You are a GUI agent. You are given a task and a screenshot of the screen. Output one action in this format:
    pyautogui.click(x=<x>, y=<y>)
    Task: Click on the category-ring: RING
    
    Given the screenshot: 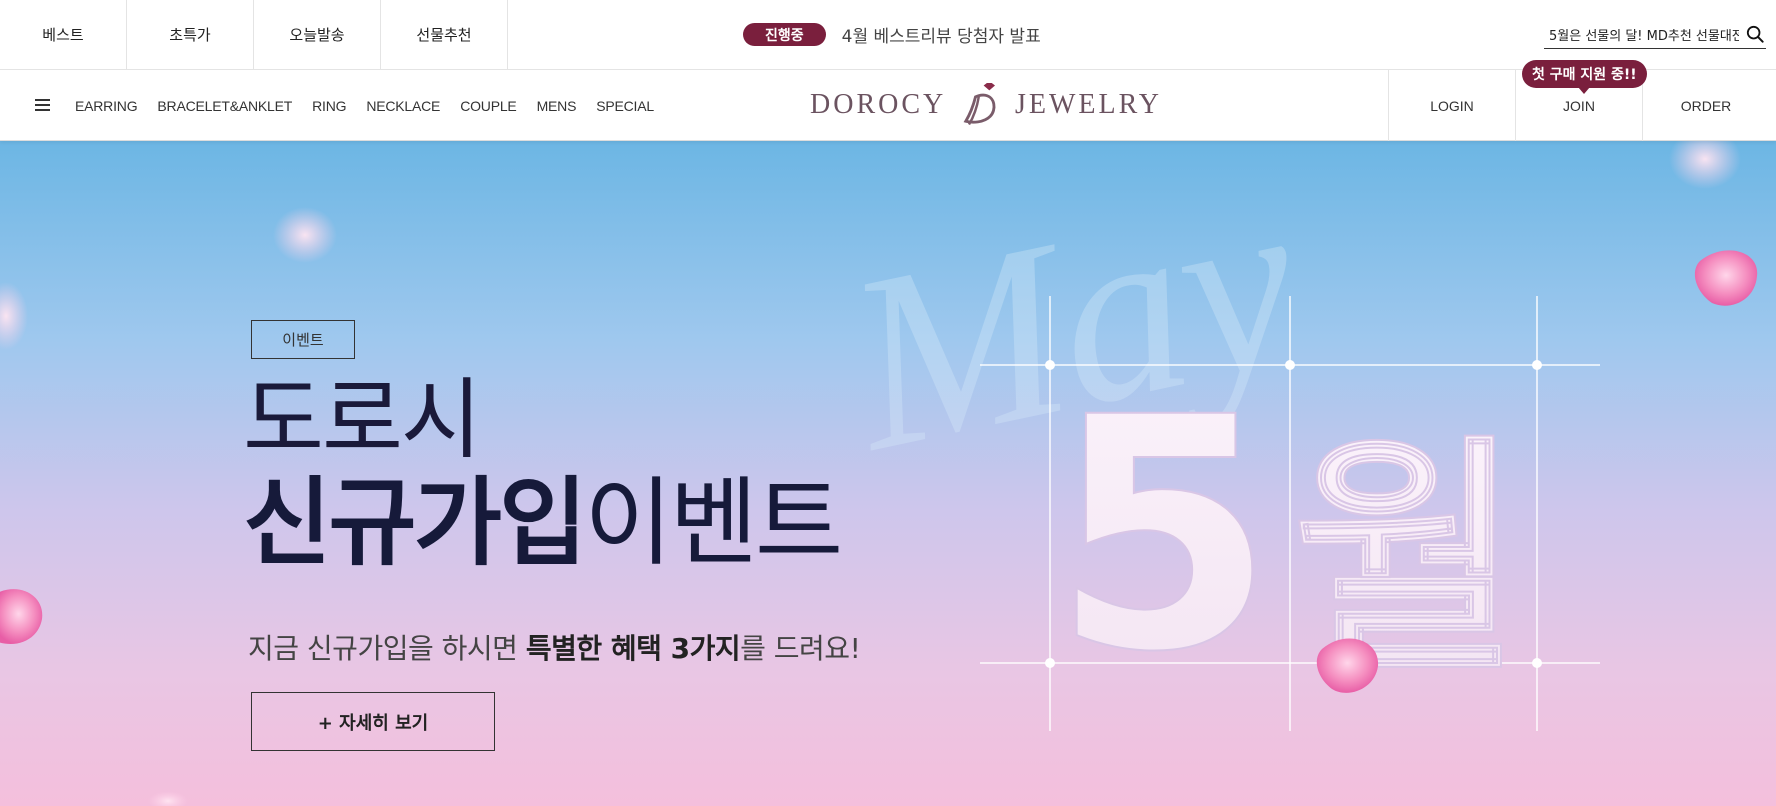 What is the action you would take?
    pyautogui.click(x=329, y=106)
    